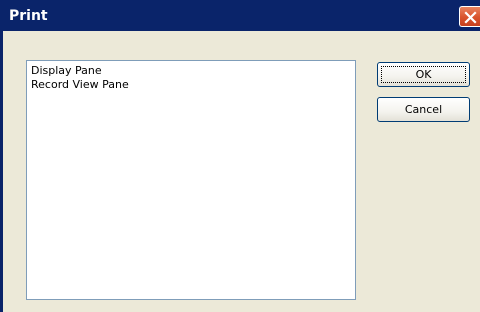 This screenshot has width=480, height=312. What do you see at coordinates (423, 109) in the screenshot?
I see `cancel-button: Cancel` at bounding box center [423, 109].